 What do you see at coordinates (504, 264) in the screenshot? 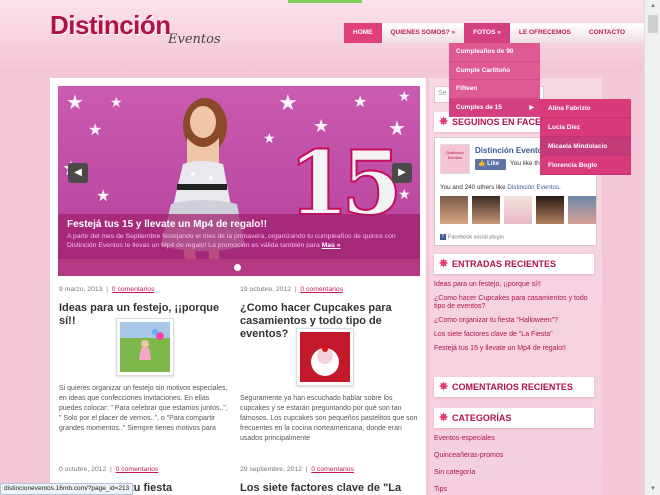
I see `widget-title-text: Entradas Recientes` at bounding box center [504, 264].